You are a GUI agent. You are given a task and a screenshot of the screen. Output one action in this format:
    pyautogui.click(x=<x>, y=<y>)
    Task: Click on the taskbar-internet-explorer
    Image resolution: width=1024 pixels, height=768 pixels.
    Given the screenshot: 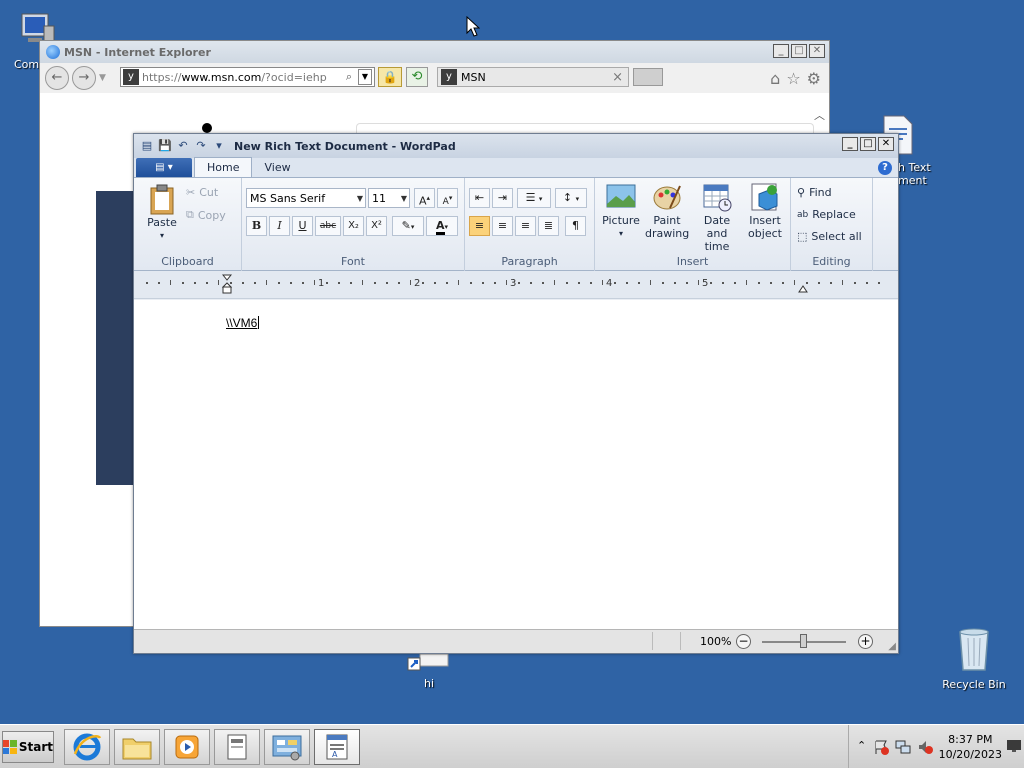 What is the action you would take?
    pyautogui.click(x=87, y=747)
    